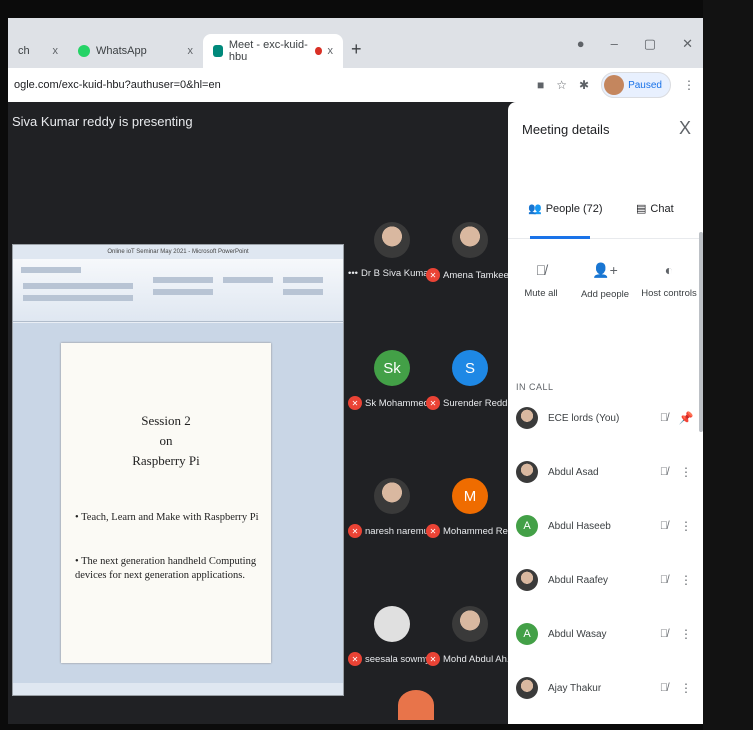 The height and width of the screenshot is (730, 753). What do you see at coordinates (470, 262) in the screenshot?
I see `participant-tile: ✕ Amena Tamkeen` at bounding box center [470, 262].